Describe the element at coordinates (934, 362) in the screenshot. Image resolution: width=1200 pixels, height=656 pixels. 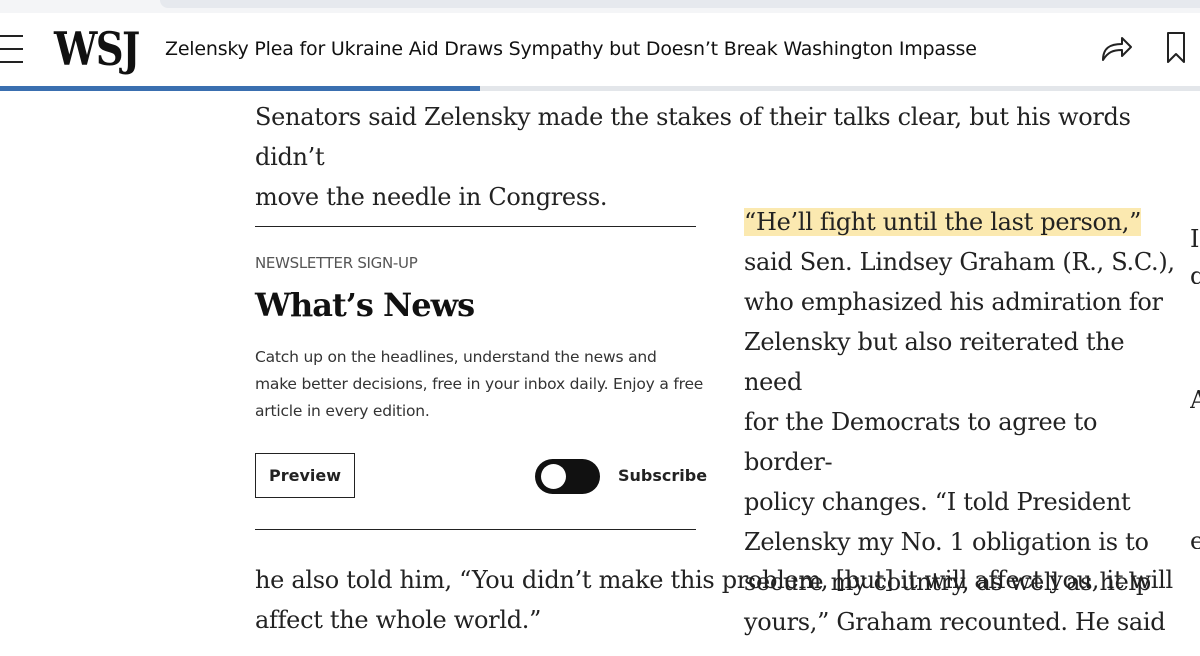
I see `text-line: Zelensky but also reiterated the need` at that location.